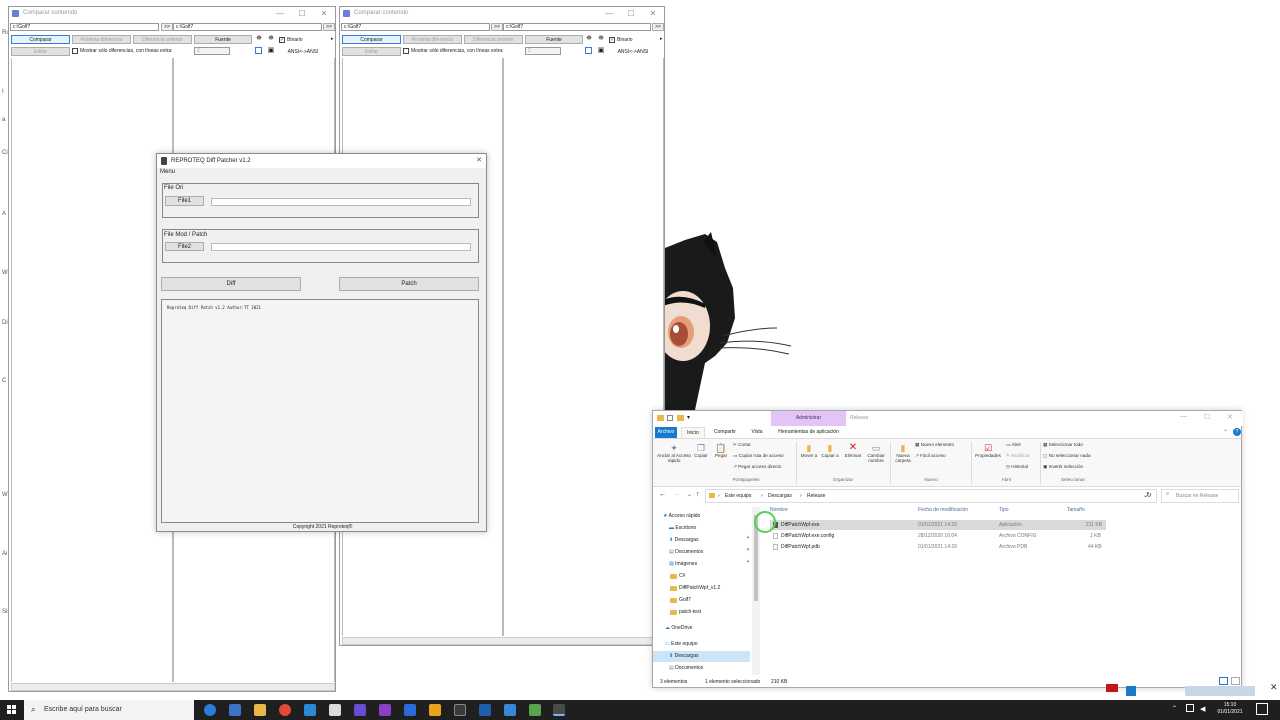  What do you see at coordinates (931, 496) in the screenshot?
I see `breadcrumb: › Este equipo › Descargas › Release ⌄` at bounding box center [931, 496].